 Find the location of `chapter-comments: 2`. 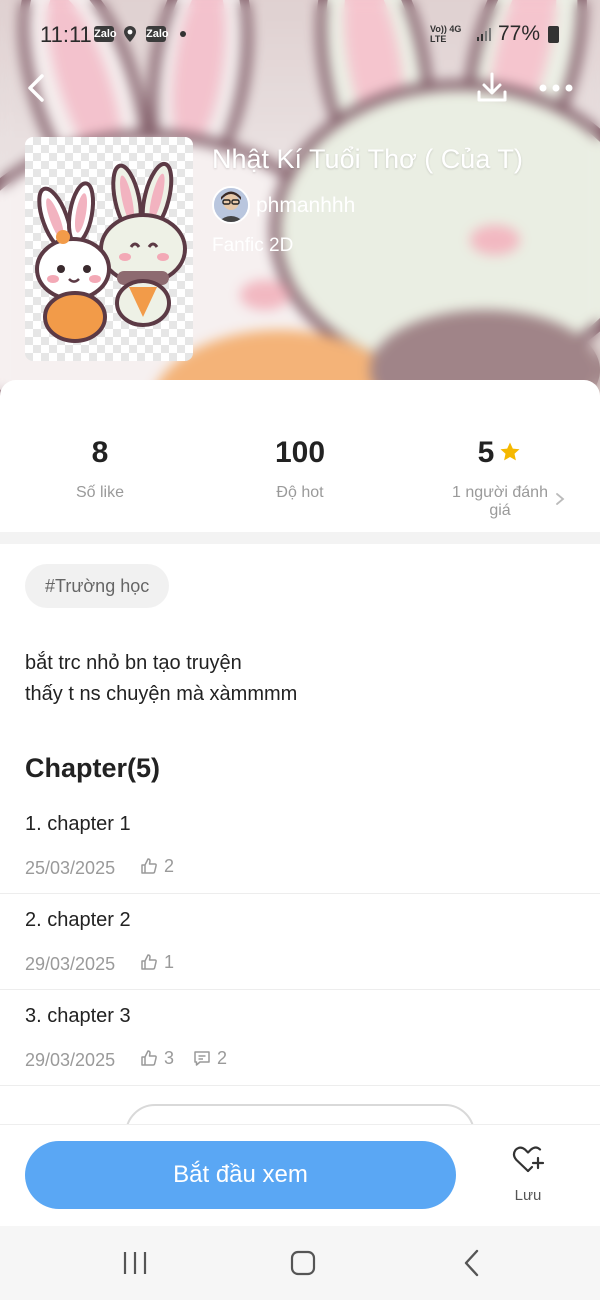

chapter-comments: 2 is located at coordinates (210, 1059).